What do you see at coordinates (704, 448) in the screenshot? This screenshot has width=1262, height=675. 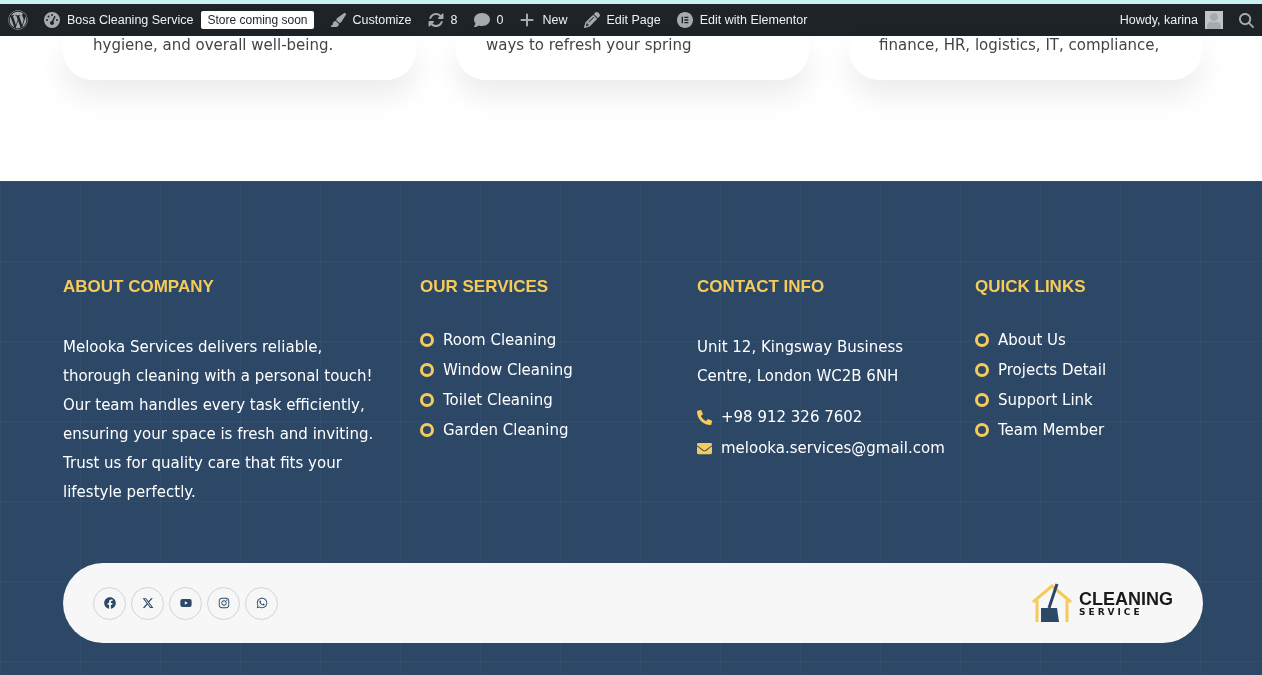 I see `envelope-icon` at bounding box center [704, 448].